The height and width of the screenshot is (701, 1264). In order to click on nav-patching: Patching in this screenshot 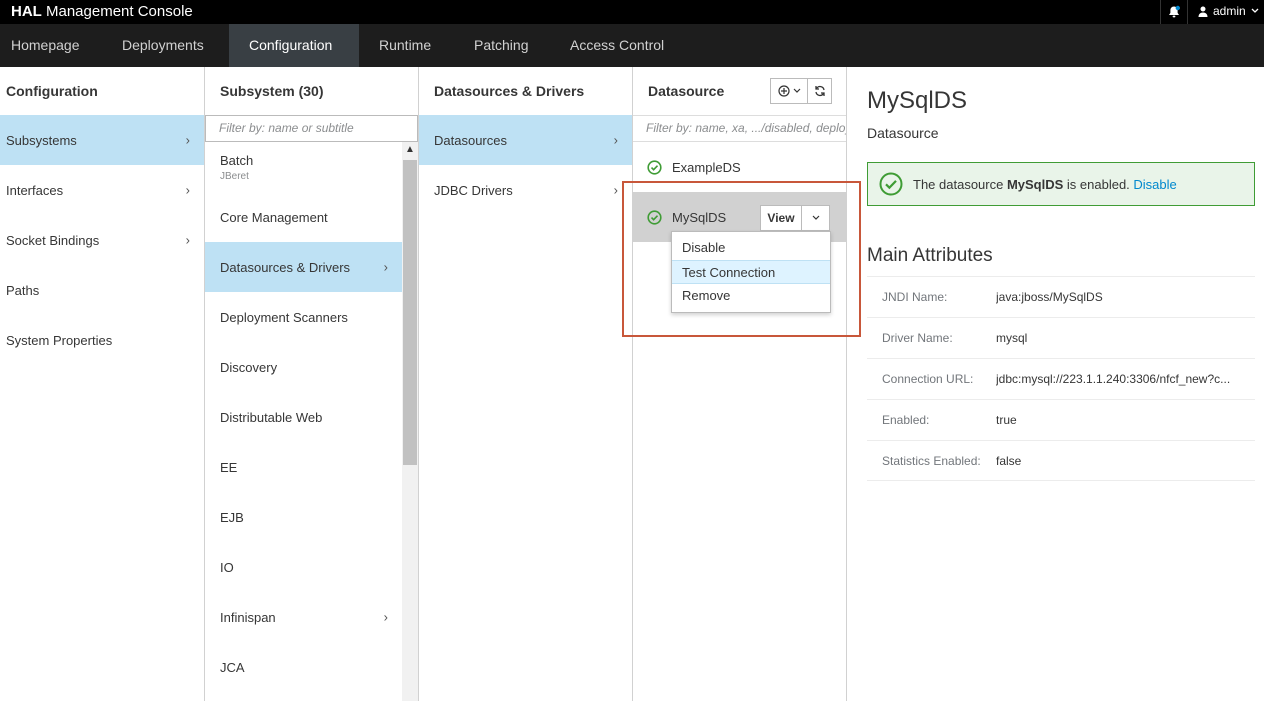, I will do `click(501, 45)`.